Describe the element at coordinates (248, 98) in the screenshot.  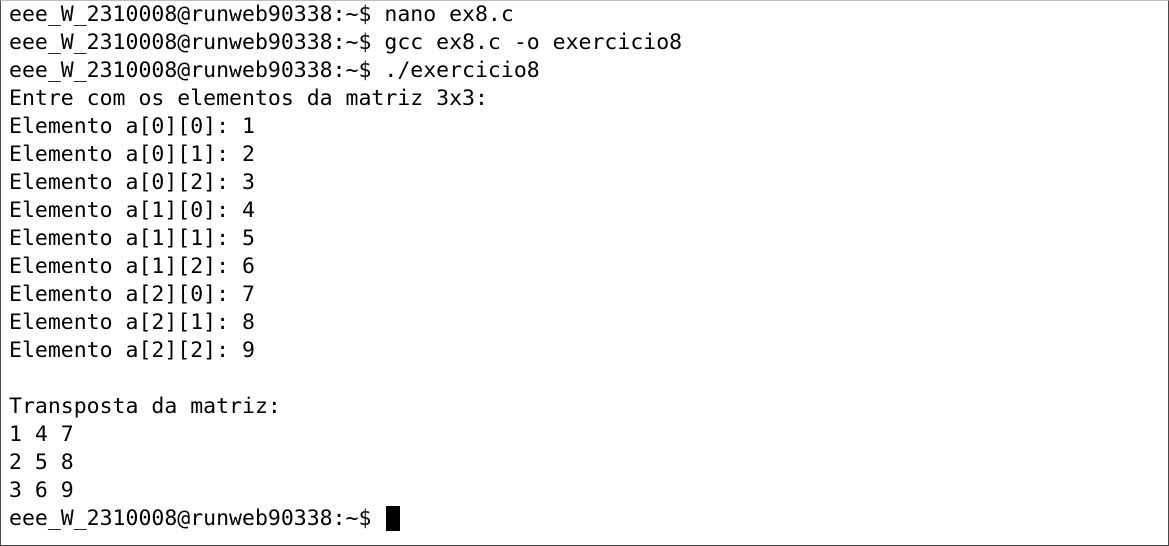
I see `terminal-line: Entre com os elementos da matriz 3x3:` at that location.